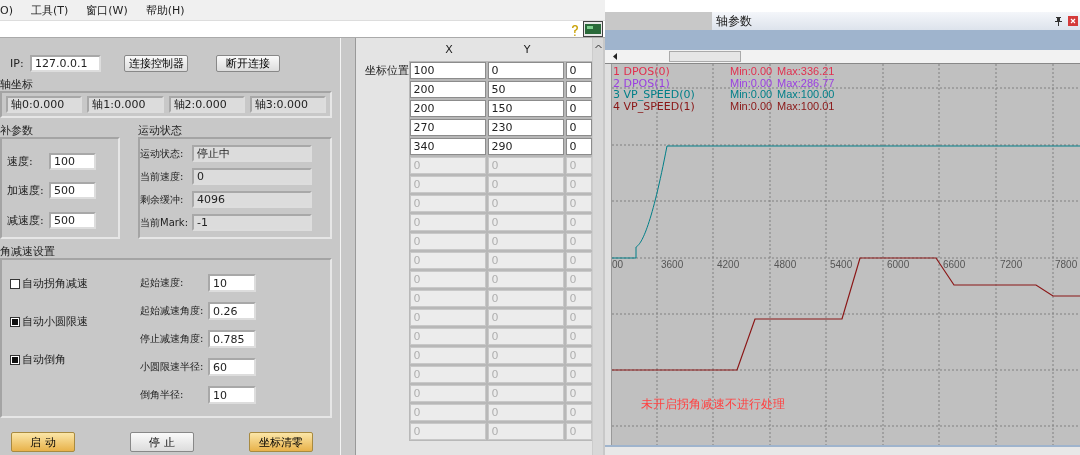 The image size is (1080, 455). I want to click on connect-button: 连接控制器, so click(156, 63).